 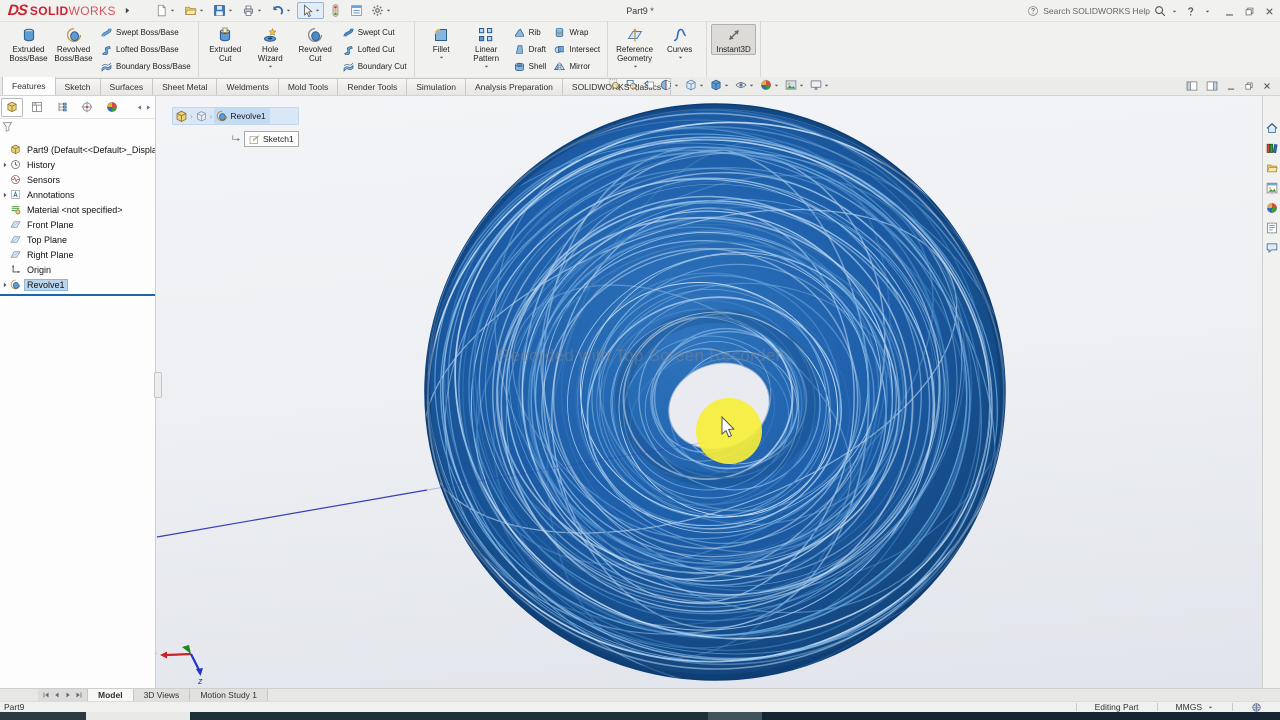 What do you see at coordinates (270, 48) in the screenshot?
I see `hole-wizard-button: Hole Wizard` at bounding box center [270, 48].